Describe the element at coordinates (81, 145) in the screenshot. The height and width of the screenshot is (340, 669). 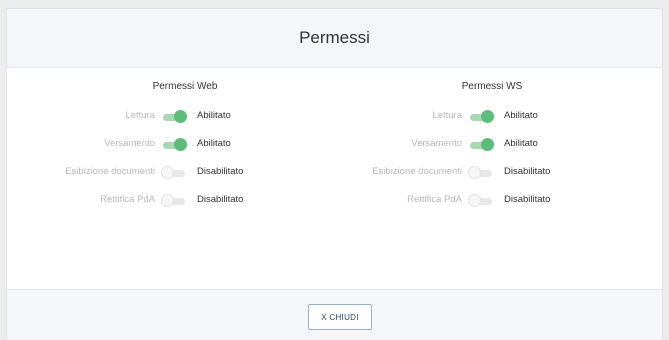
I see `web-row-versamento: Versamento` at that location.